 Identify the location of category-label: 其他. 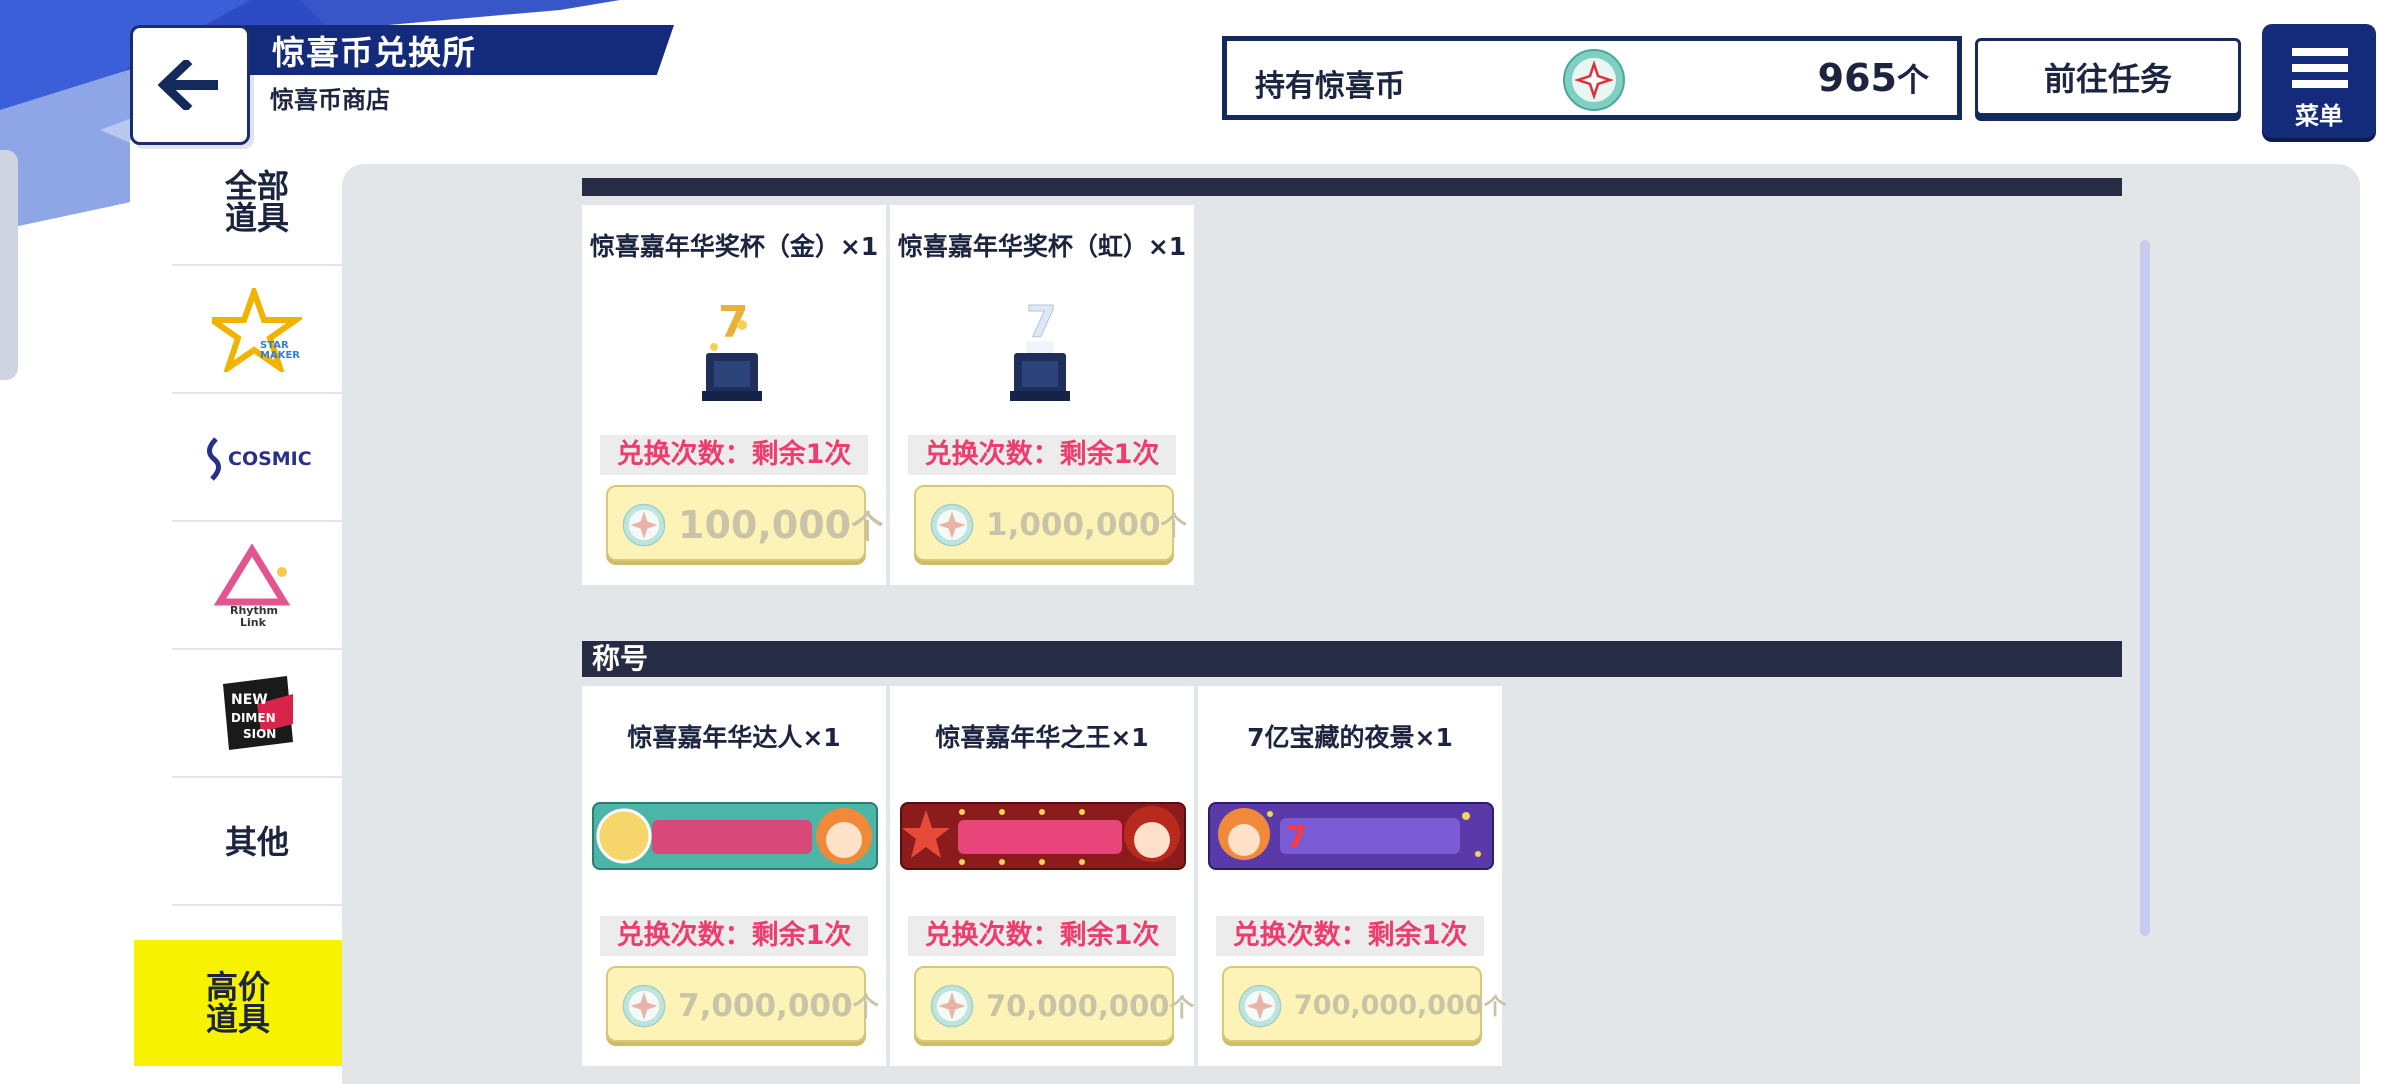
(256, 842).